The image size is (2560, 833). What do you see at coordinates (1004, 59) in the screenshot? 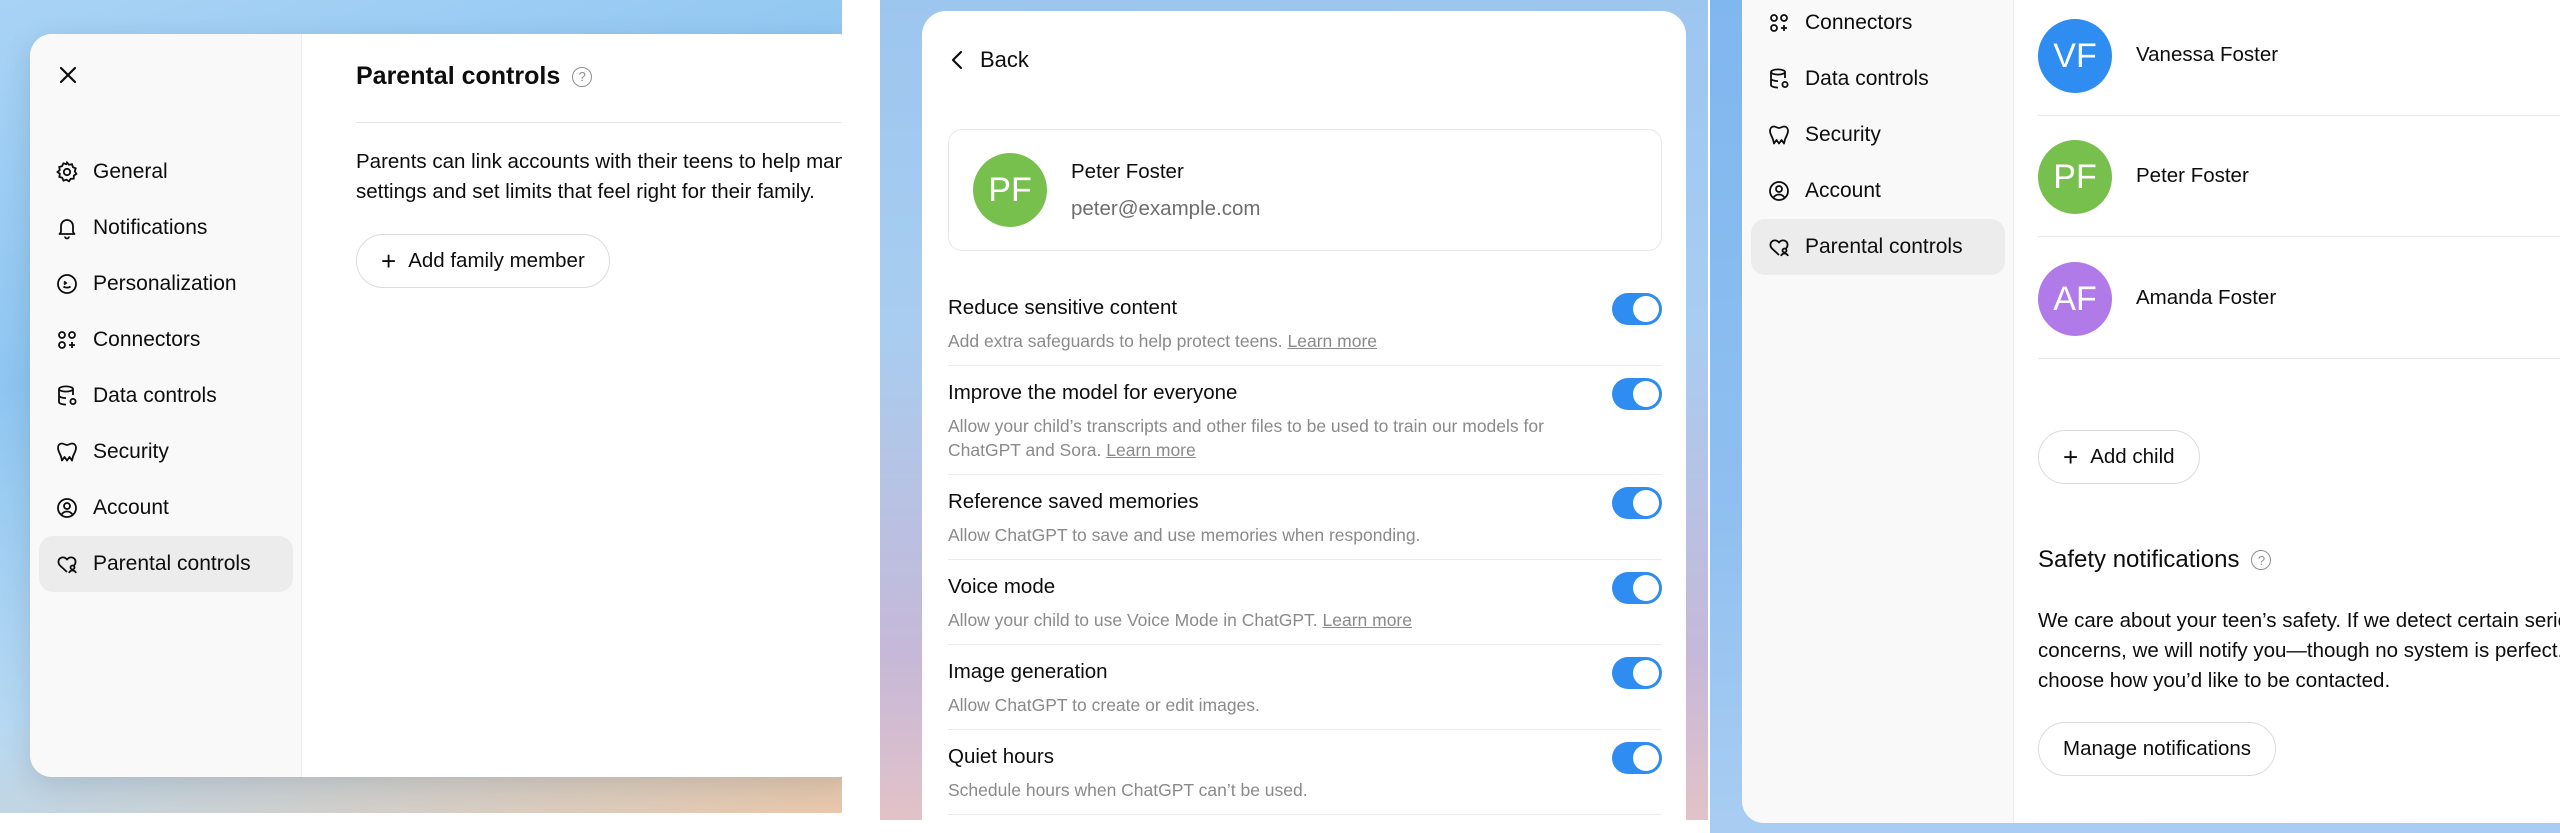
I see `back-label: Back` at bounding box center [1004, 59].